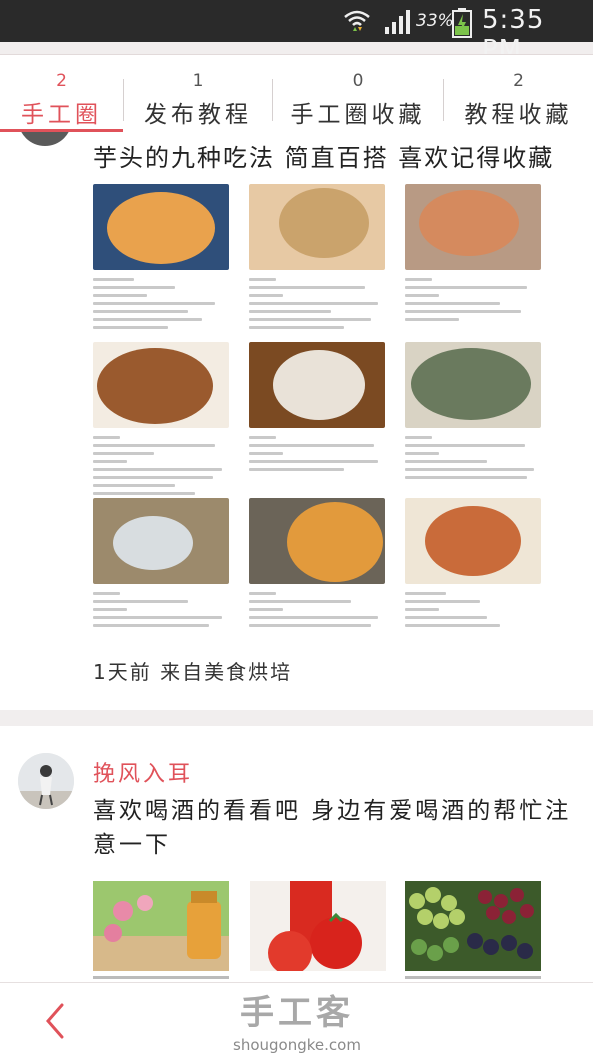 The image size is (593, 1054). Describe the element at coordinates (398, 24) in the screenshot. I see `signal-icon` at that location.